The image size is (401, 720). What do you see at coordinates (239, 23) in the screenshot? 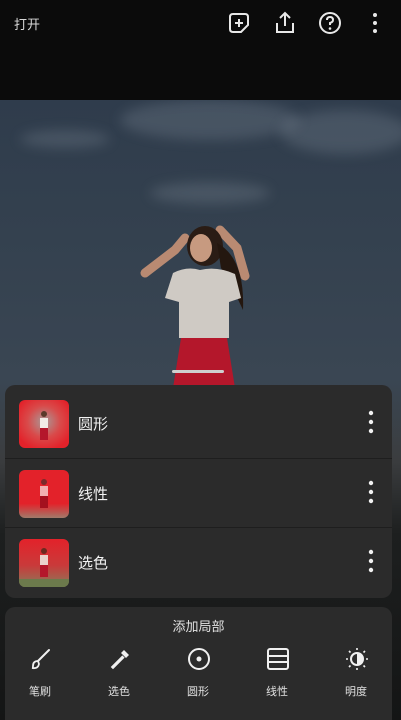
I see `add-mask-icon` at bounding box center [239, 23].